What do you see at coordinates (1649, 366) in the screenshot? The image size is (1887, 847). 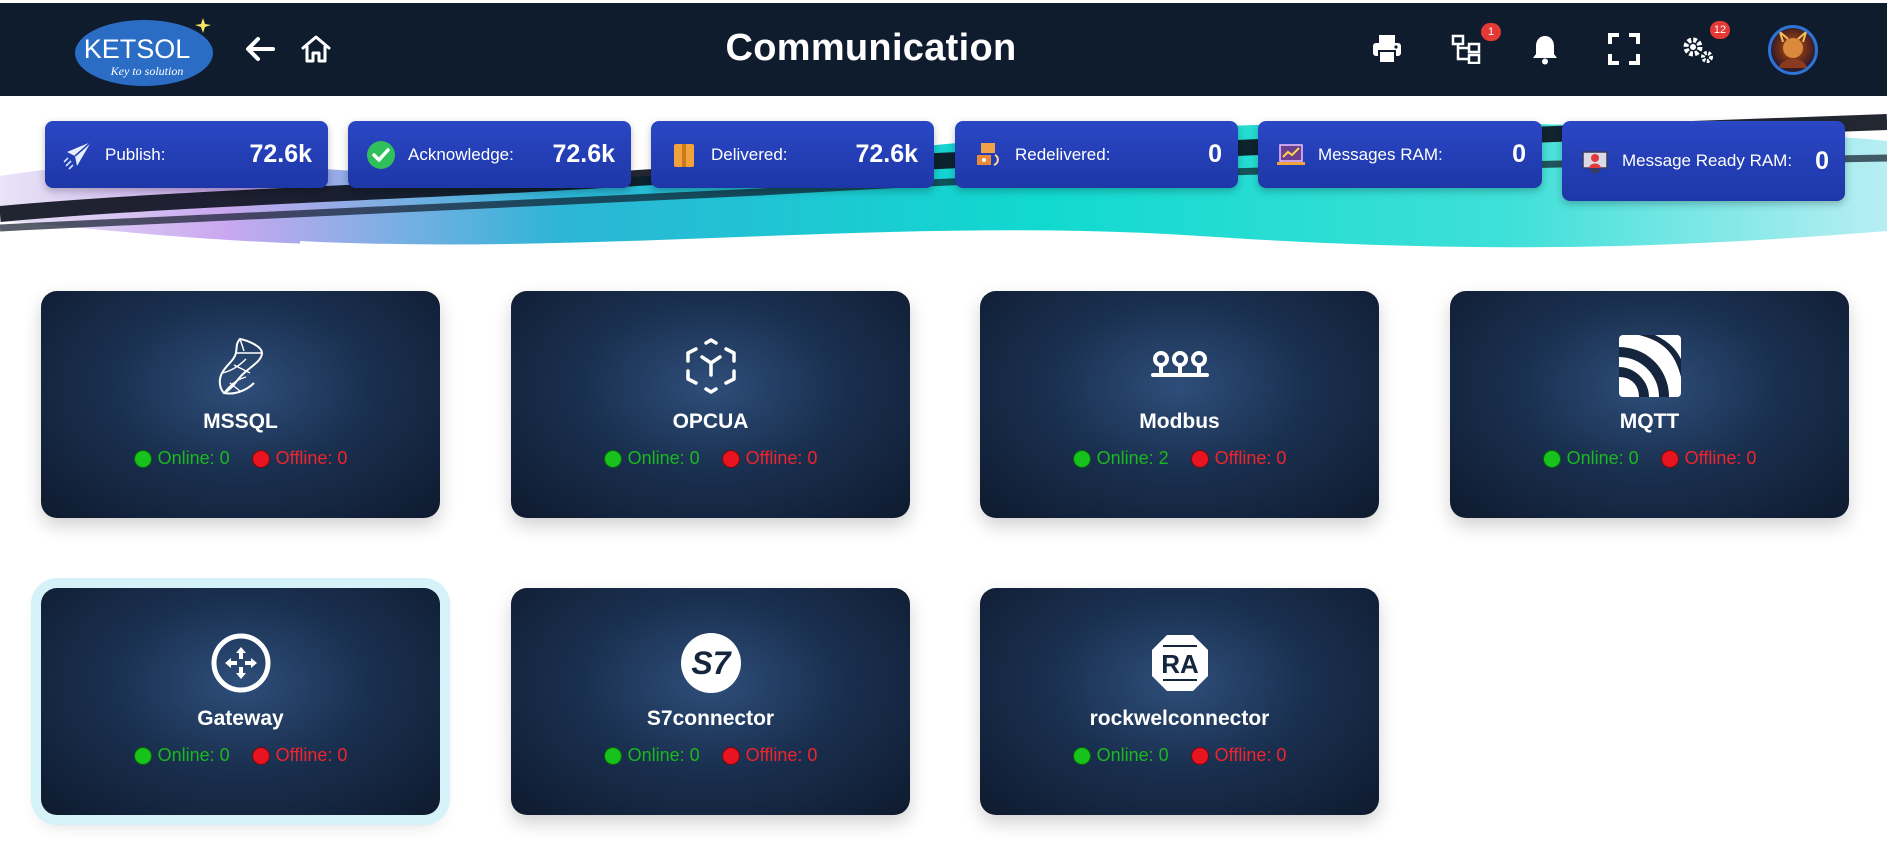 I see `mqtt-icon` at bounding box center [1649, 366].